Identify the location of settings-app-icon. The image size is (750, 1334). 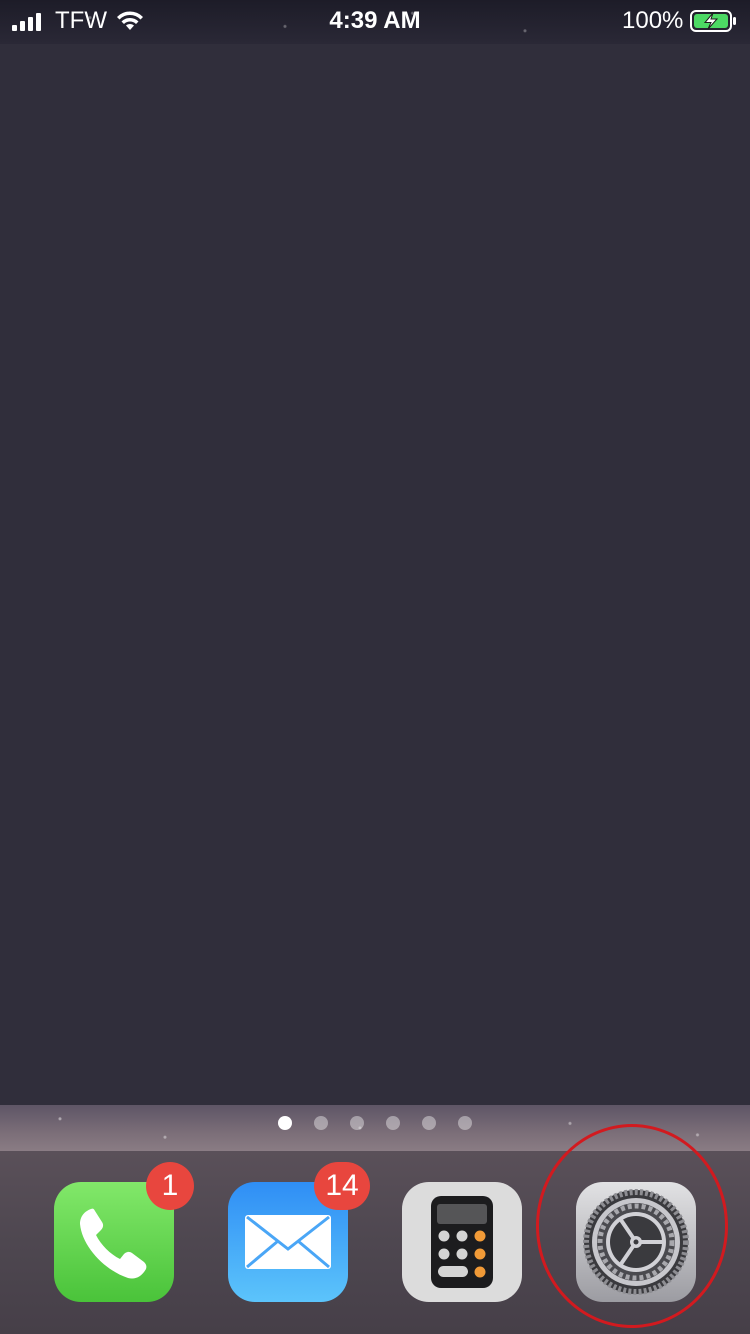
(636, 1242).